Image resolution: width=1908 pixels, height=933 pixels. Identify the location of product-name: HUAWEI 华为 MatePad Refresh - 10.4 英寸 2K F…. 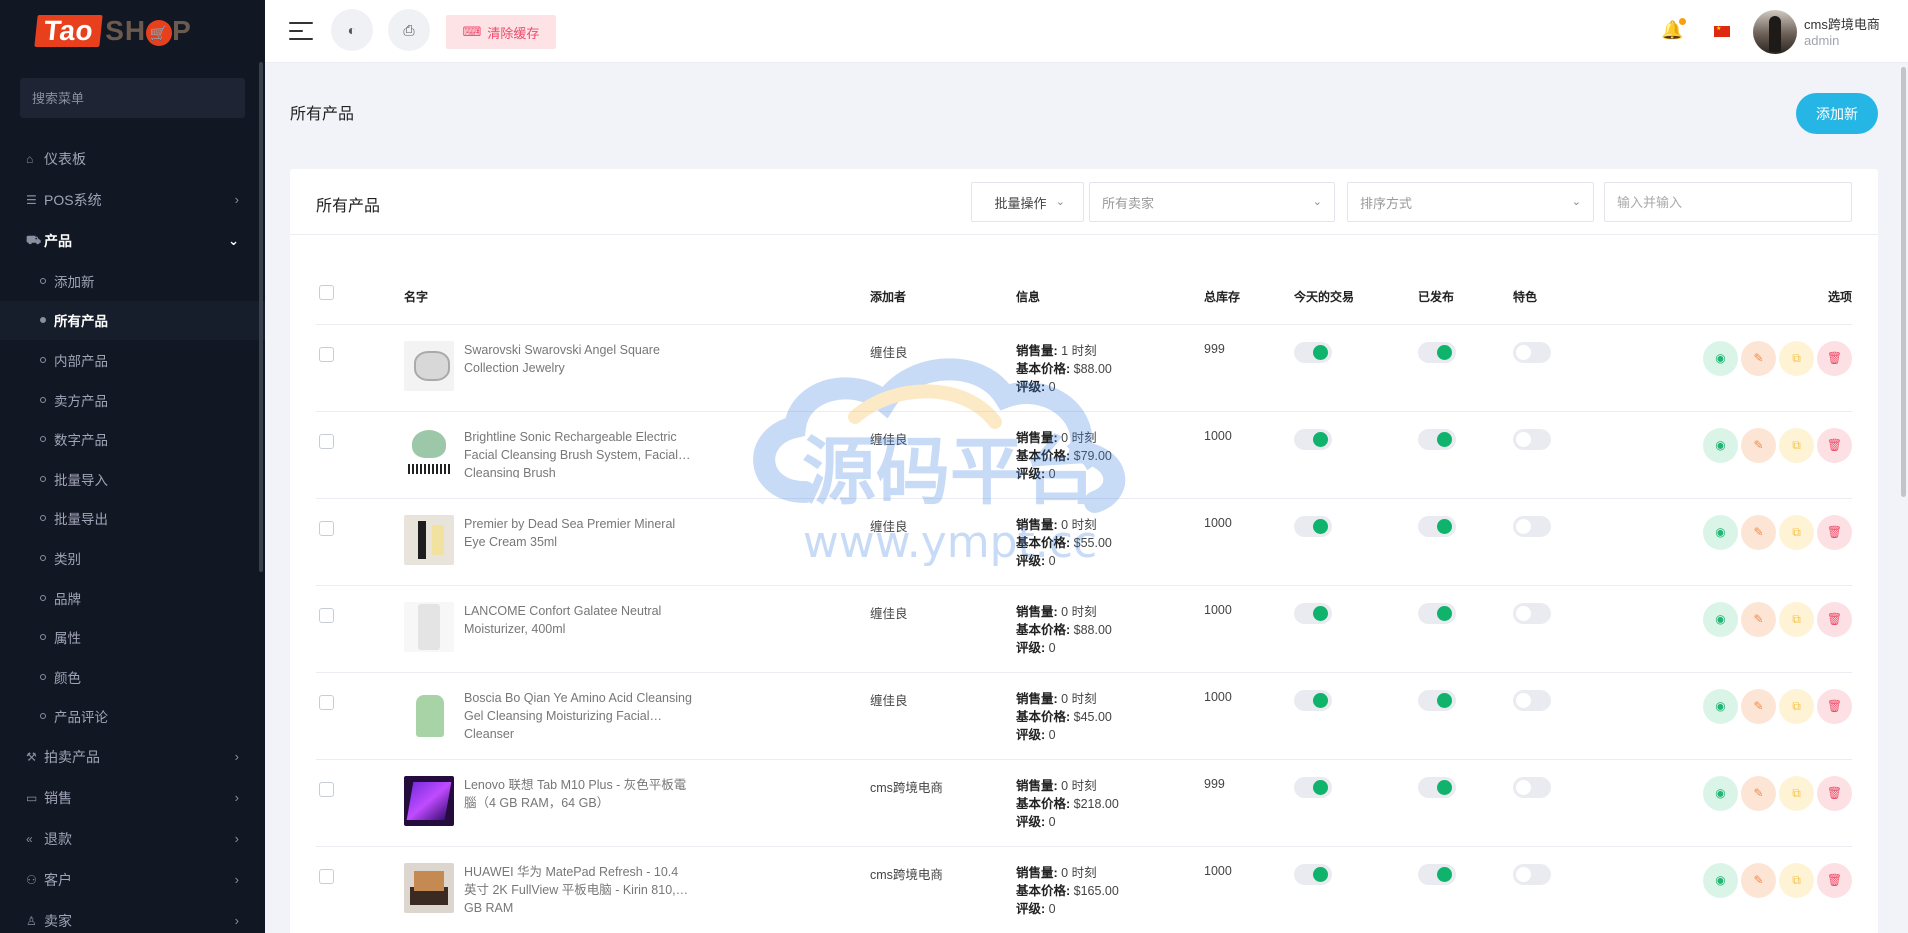
(579, 888).